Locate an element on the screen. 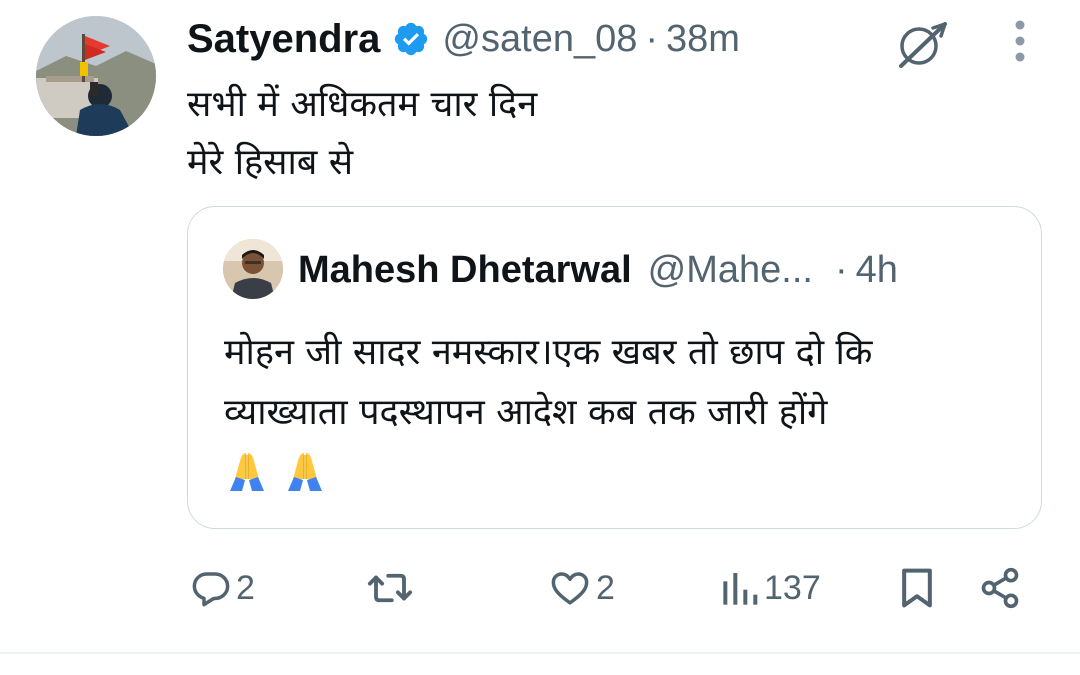  repost-button is located at coordinates (392, 588).